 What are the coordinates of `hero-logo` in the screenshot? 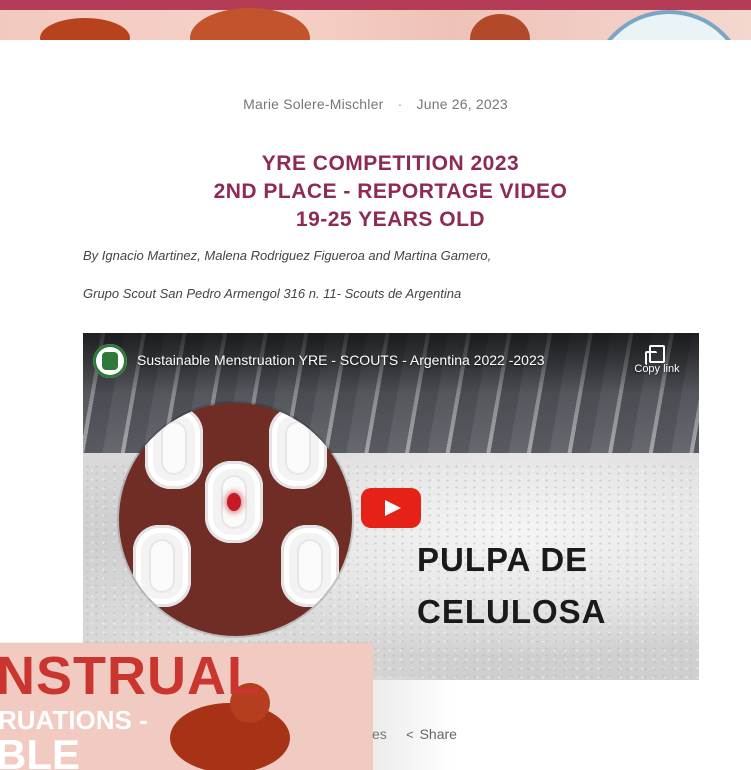 It's located at (669, 25).